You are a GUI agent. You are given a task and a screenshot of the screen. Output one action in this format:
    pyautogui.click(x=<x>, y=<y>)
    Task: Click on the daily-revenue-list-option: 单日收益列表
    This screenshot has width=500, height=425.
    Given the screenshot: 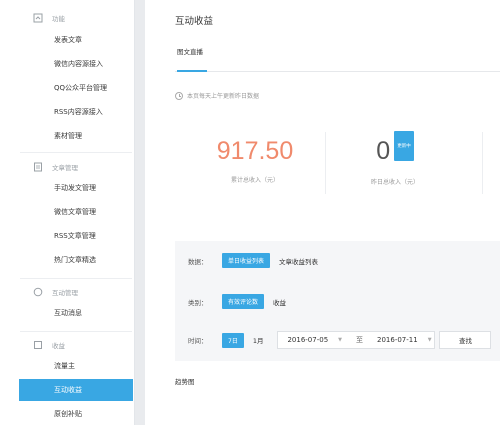 What is the action you would take?
    pyautogui.click(x=246, y=260)
    